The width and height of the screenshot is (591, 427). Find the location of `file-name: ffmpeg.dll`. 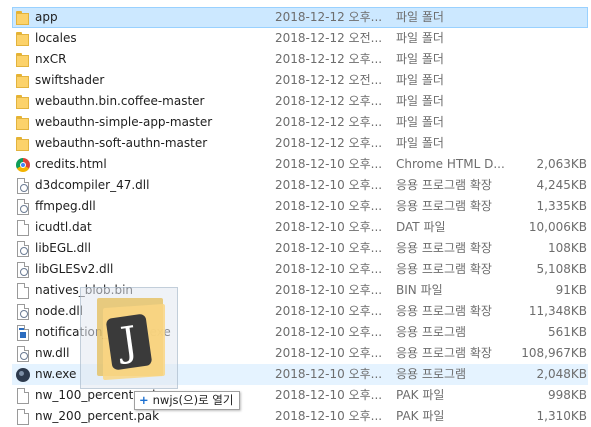

file-name: ffmpeg.dll is located at coordinates (65, 206).